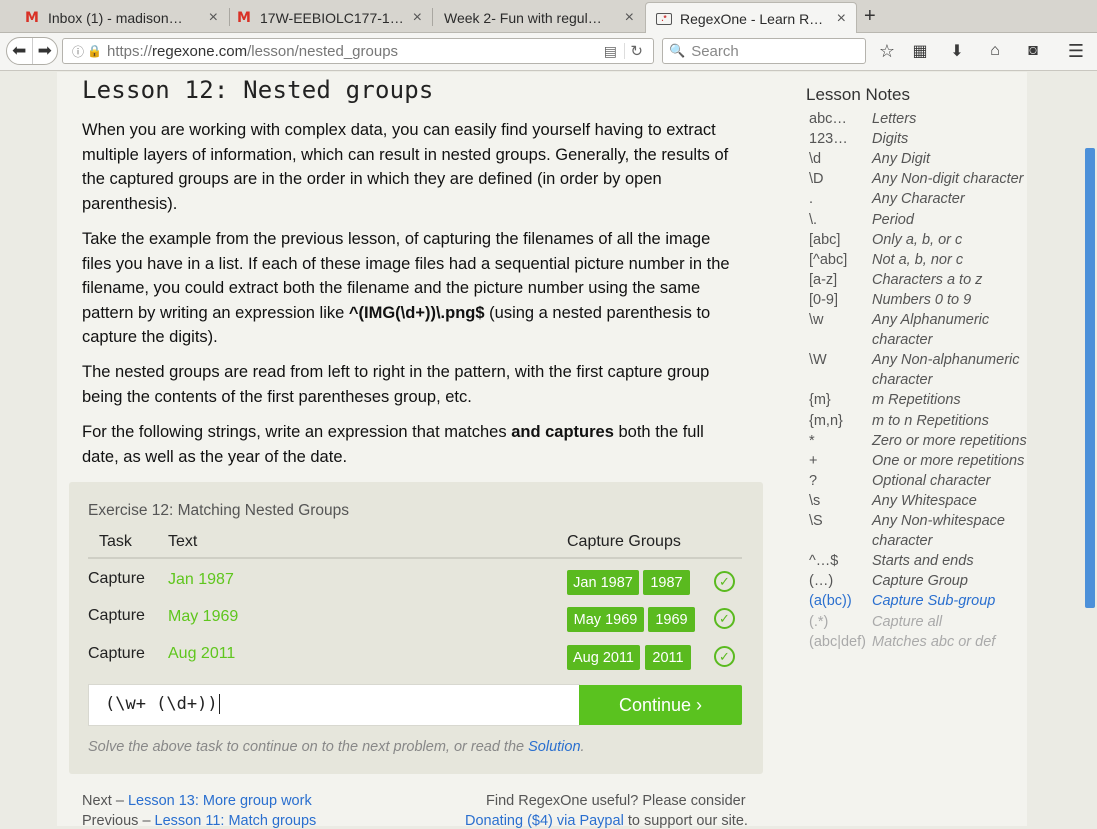 The image size is (1097, 829). Describe the element at coordinates (130, 51) in the screenshot. I see `url-scheme: https://` at that location.